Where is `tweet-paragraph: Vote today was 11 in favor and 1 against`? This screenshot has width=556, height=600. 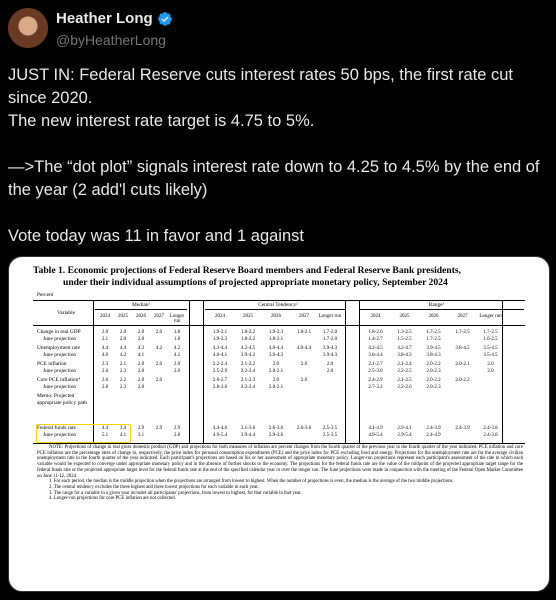
tweet-paragraph: Vote today was 11 in favor and 1 against is located at coordinates (156, 236).